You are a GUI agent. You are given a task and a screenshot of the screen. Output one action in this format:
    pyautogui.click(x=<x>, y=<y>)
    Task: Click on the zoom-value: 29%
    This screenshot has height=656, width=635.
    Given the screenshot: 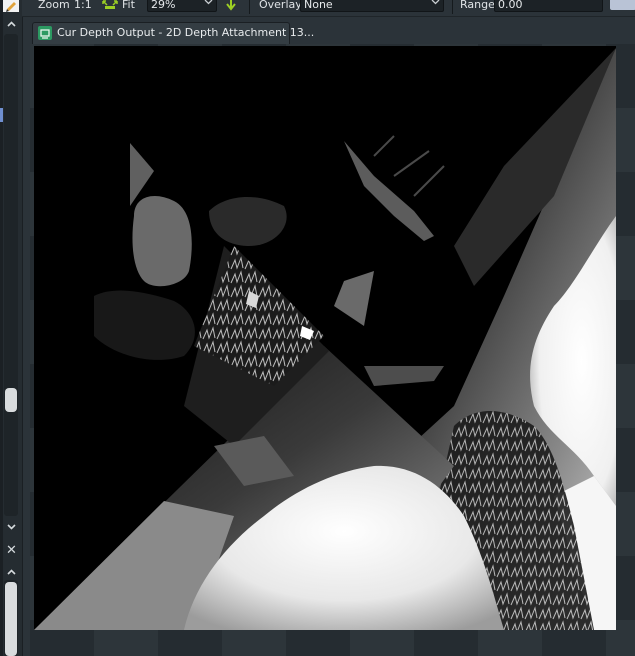 What is the action you would take?
    pyautogui.click(x=163, y=5)
    